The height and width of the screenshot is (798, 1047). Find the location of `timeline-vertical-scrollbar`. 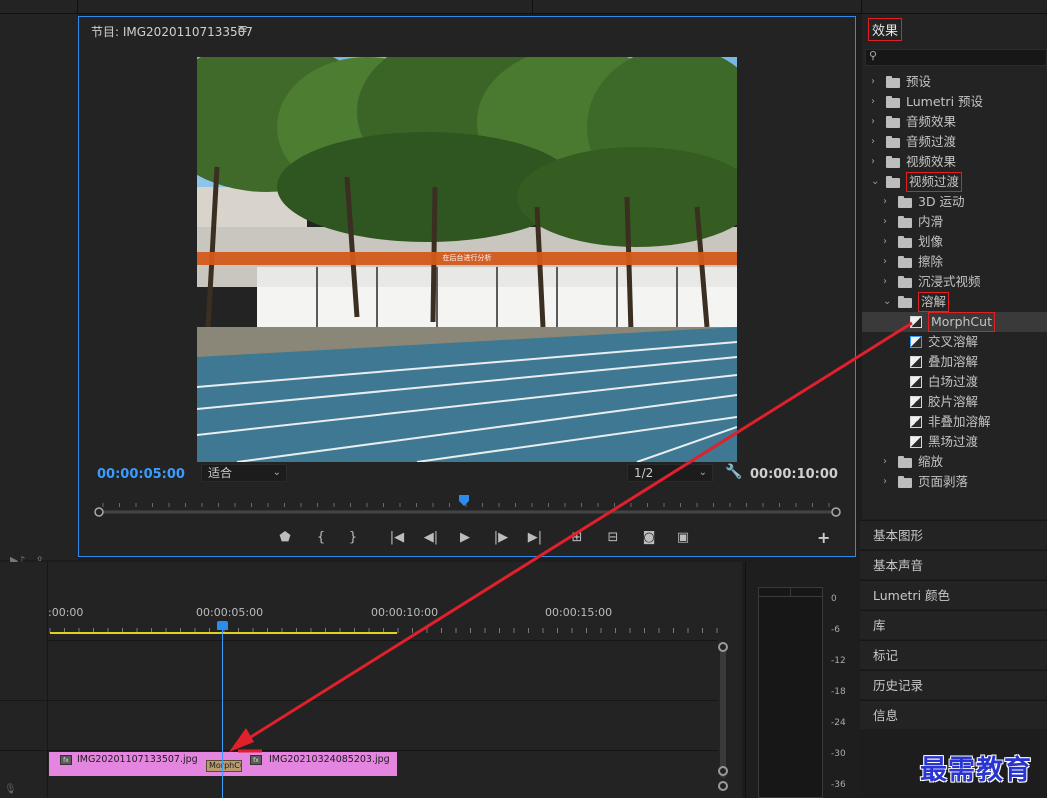

timeline-vertical-scrollbar is located at coordinates (723, 714).